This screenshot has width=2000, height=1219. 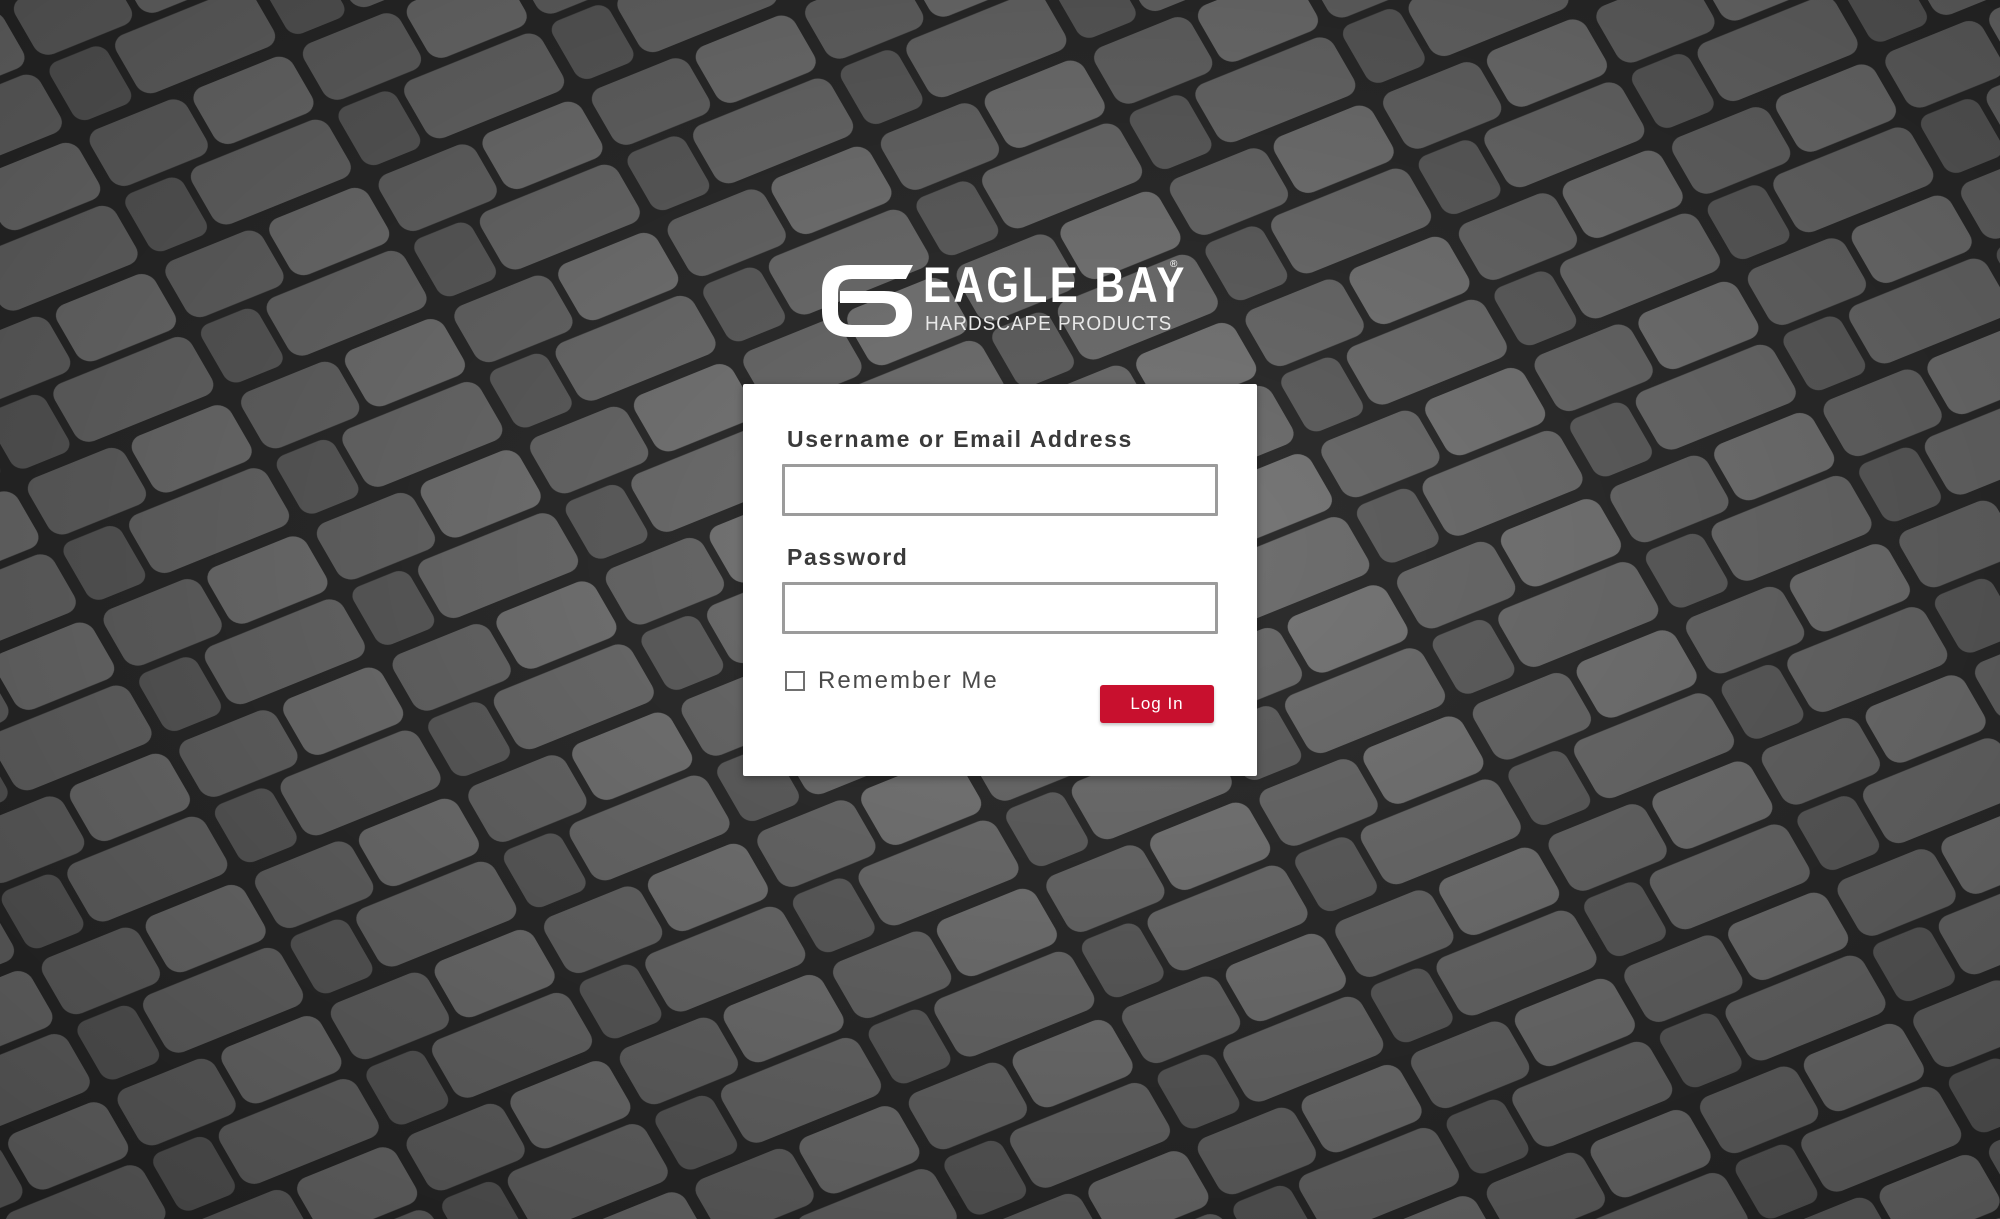 I want to click on brand-name: EAGLE BAY, so click(x=1055, y=285).